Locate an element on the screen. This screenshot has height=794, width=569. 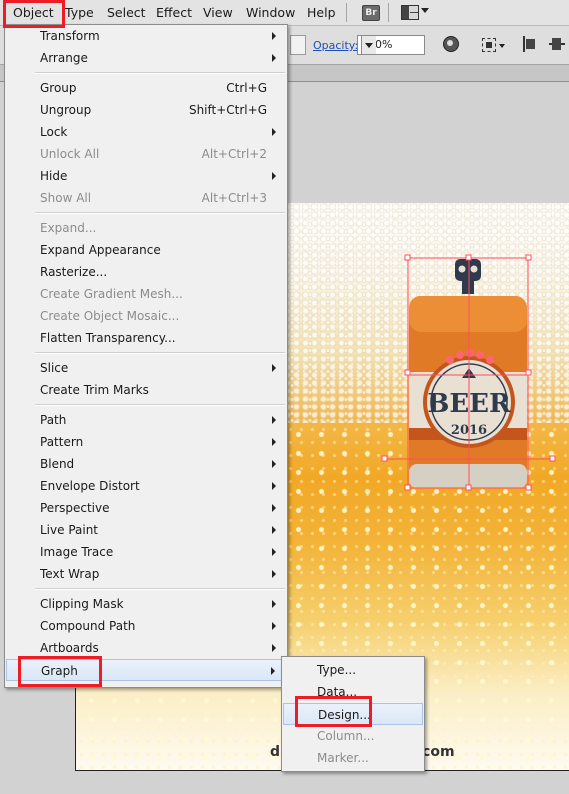
beer-can-artwork: BEER 2016 is located at coordinates (470, 375).